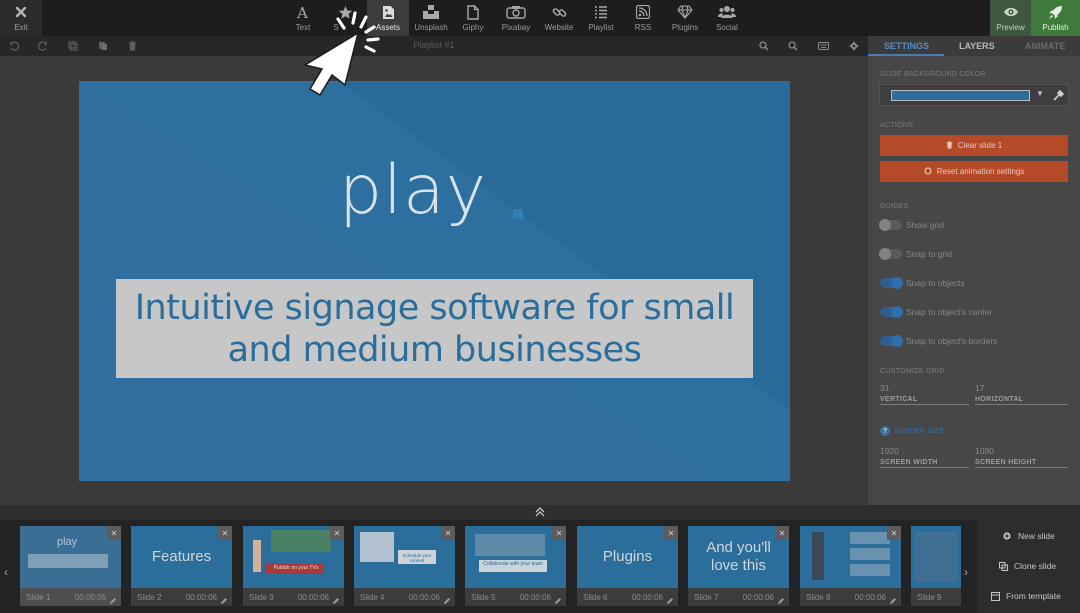 This screenshot has height=613, width=1080. I want to click on slide-thumbnail-1: play ✕ Slide 1 00:00:05, so click(70, 566).